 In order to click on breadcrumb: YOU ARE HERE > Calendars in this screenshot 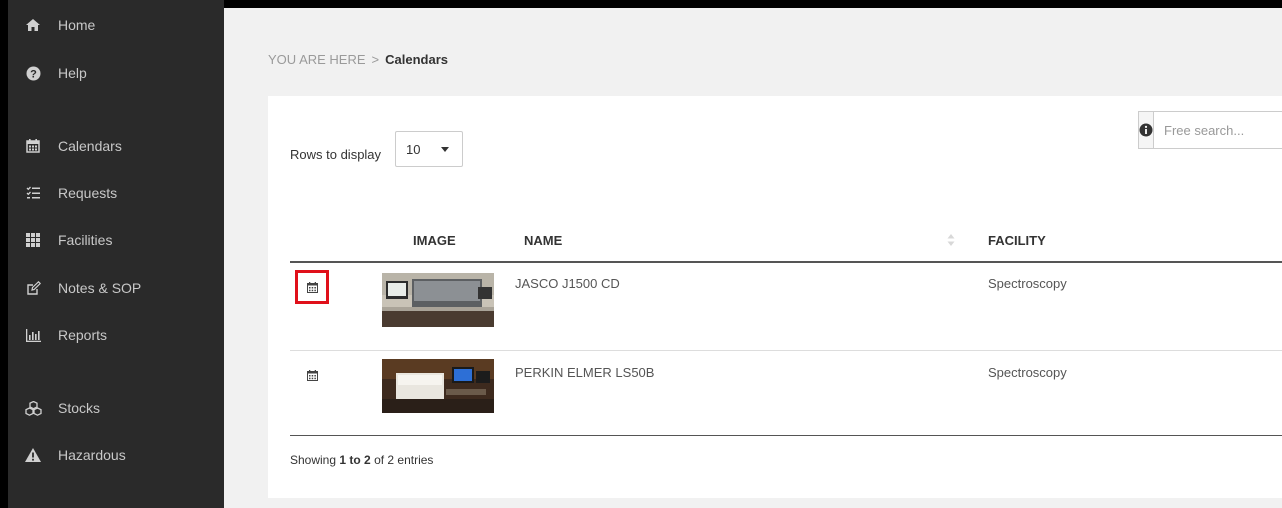, I will do `click(358, 59)`.